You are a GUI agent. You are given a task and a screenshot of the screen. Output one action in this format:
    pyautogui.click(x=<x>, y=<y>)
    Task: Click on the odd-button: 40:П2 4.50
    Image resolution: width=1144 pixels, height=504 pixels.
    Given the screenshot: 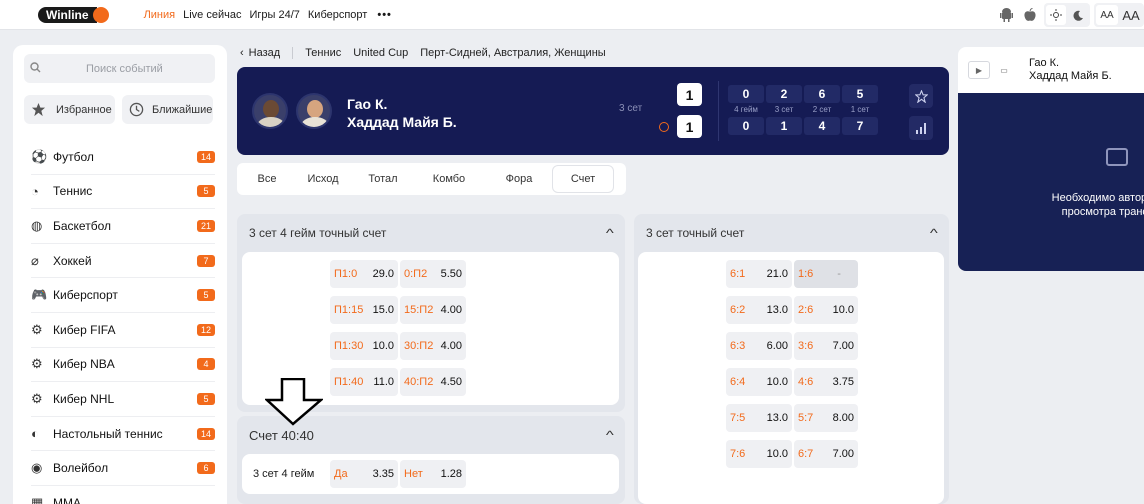 What is the action you would take?
    pyautogui.click(x=433, y=382)
    